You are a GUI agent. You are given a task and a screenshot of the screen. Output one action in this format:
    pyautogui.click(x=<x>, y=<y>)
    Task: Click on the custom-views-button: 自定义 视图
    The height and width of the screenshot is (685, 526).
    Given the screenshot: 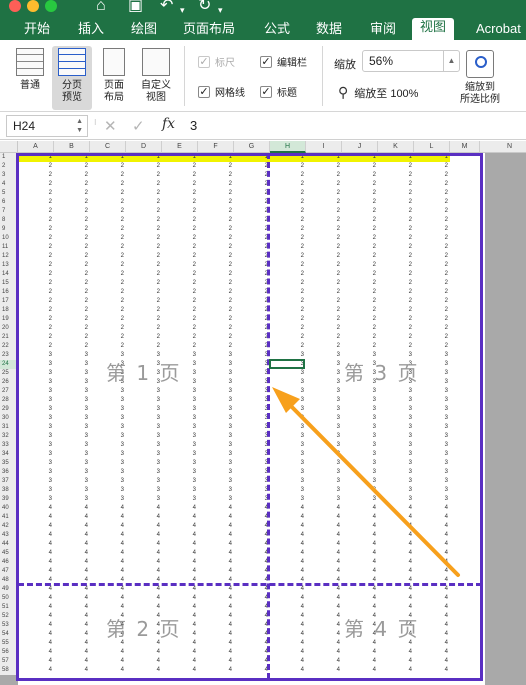 What is the action you would take?
    pyautogui.click(x=156, y=78)
    